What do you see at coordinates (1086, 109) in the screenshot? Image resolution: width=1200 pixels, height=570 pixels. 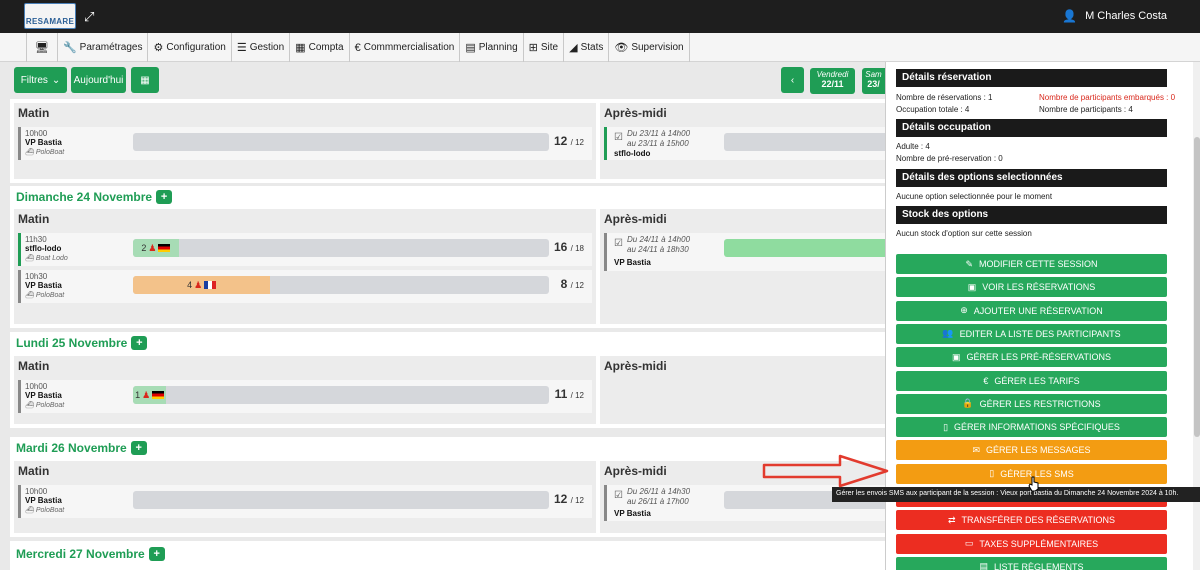 I see `participants-count: Nombre de participants : 4` at bounding box center [1086, 109].